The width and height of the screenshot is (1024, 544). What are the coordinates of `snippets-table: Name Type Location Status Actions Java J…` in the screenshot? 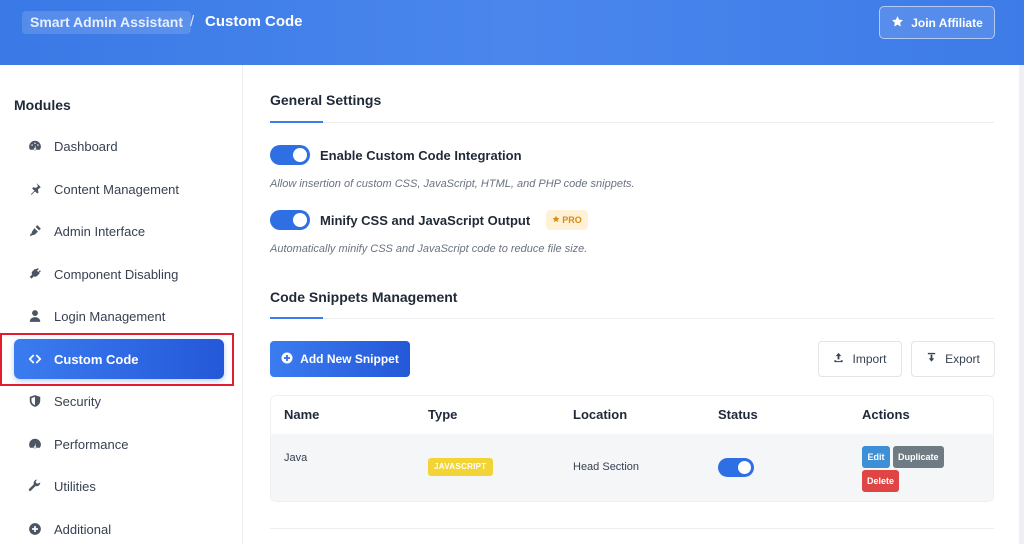 It's located at (632, 448).